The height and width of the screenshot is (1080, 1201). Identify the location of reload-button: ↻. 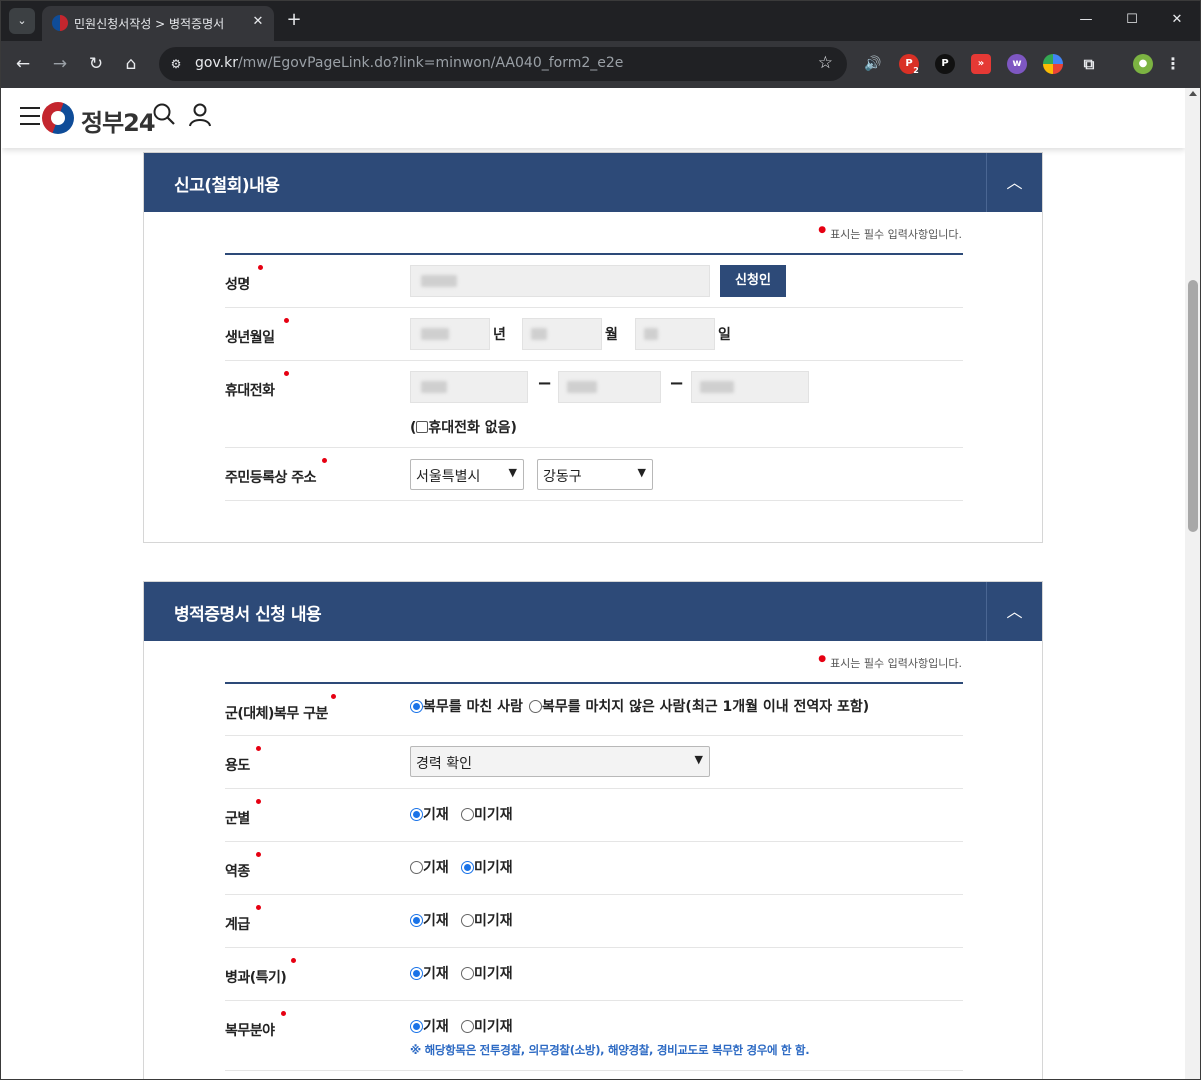
(96, 64).